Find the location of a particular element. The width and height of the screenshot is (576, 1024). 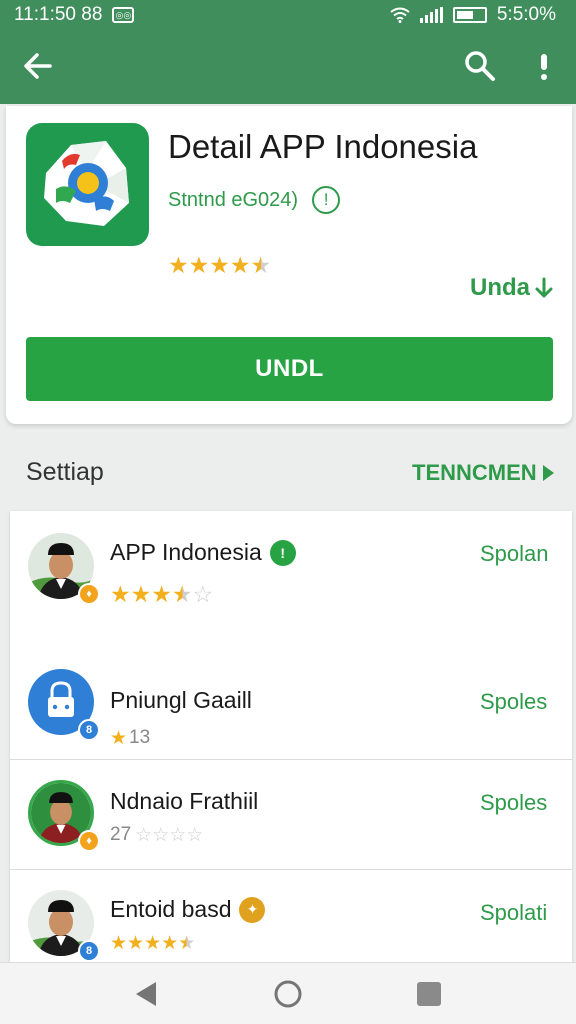

section-more-link: TENNCMEN is located at coordinates (483, 473).